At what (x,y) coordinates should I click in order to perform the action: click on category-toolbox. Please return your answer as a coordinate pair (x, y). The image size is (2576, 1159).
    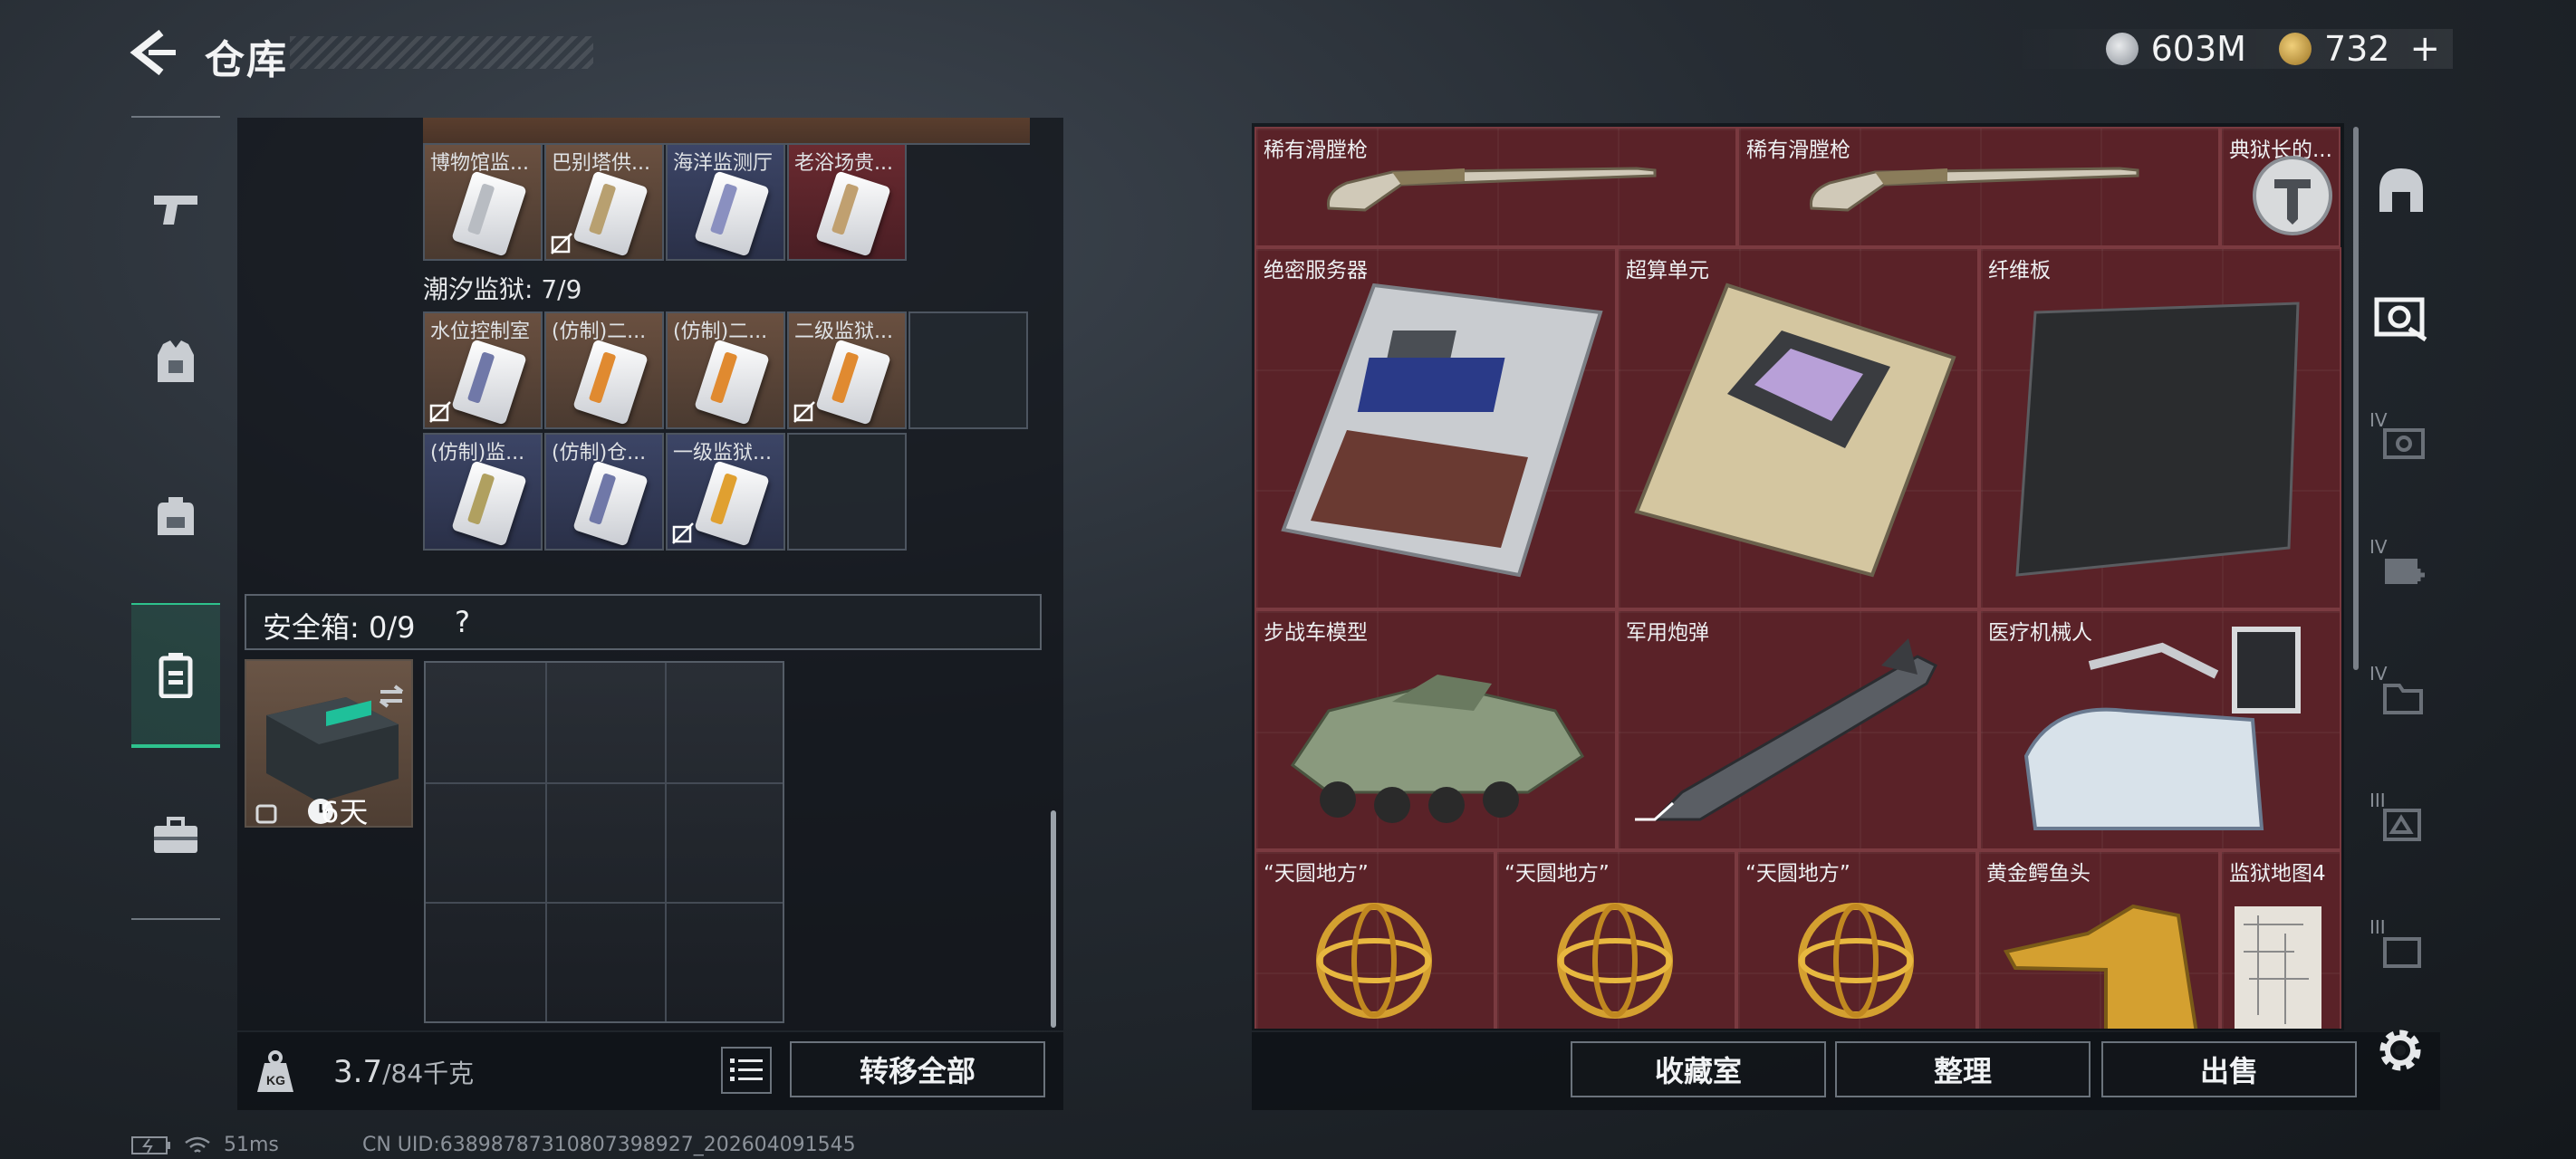
    Looking at the image, I should click on (175, 835).